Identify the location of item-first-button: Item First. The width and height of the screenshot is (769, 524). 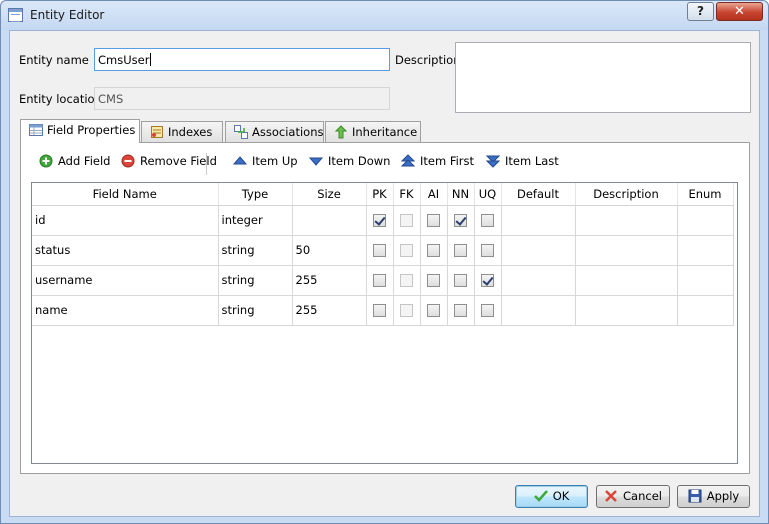
(437, 161).